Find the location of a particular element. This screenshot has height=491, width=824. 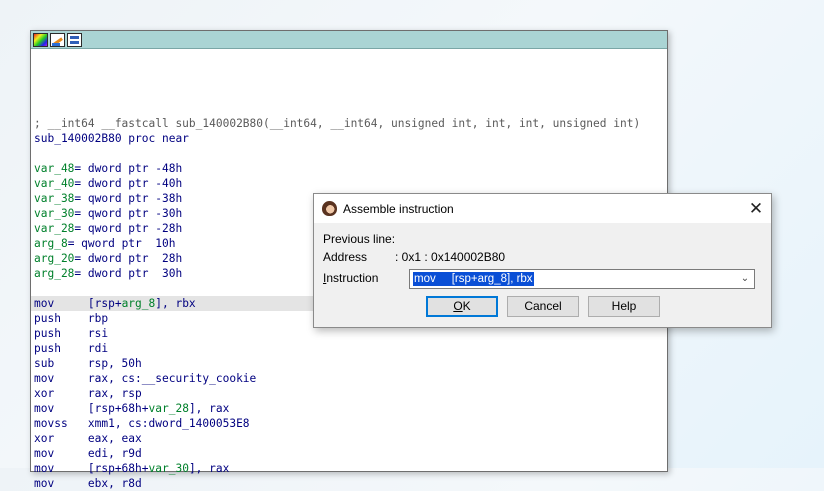

palette-icon is located at coordinates (40, 39).